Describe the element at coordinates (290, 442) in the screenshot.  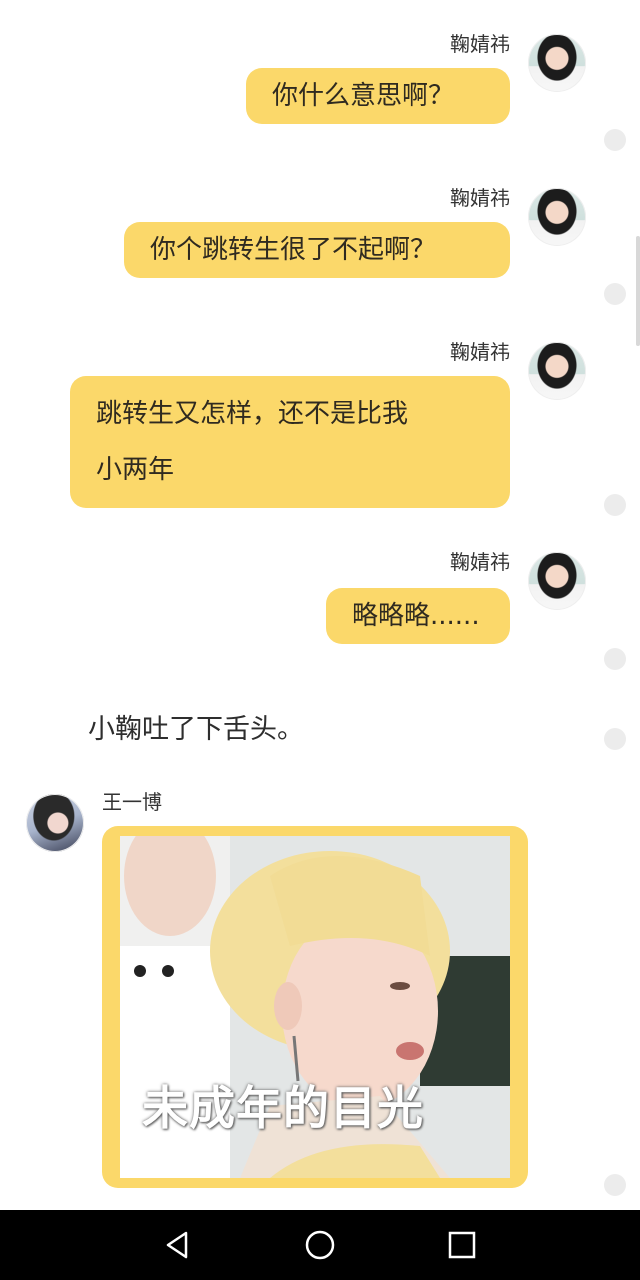
I see `message-bubble: 跳转生又怎样，还不是比我 小两年` at that location.